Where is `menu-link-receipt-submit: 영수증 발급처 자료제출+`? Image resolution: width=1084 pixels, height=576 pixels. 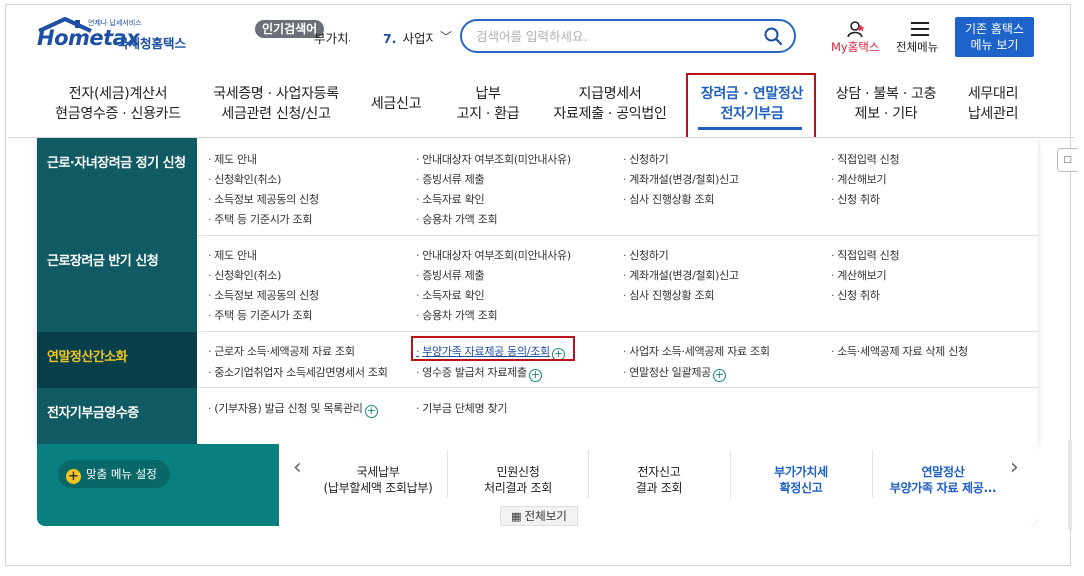 menu-link-receipt-submit: 영수증 발급처 자료제출+ is located at coordinates (479, 373).